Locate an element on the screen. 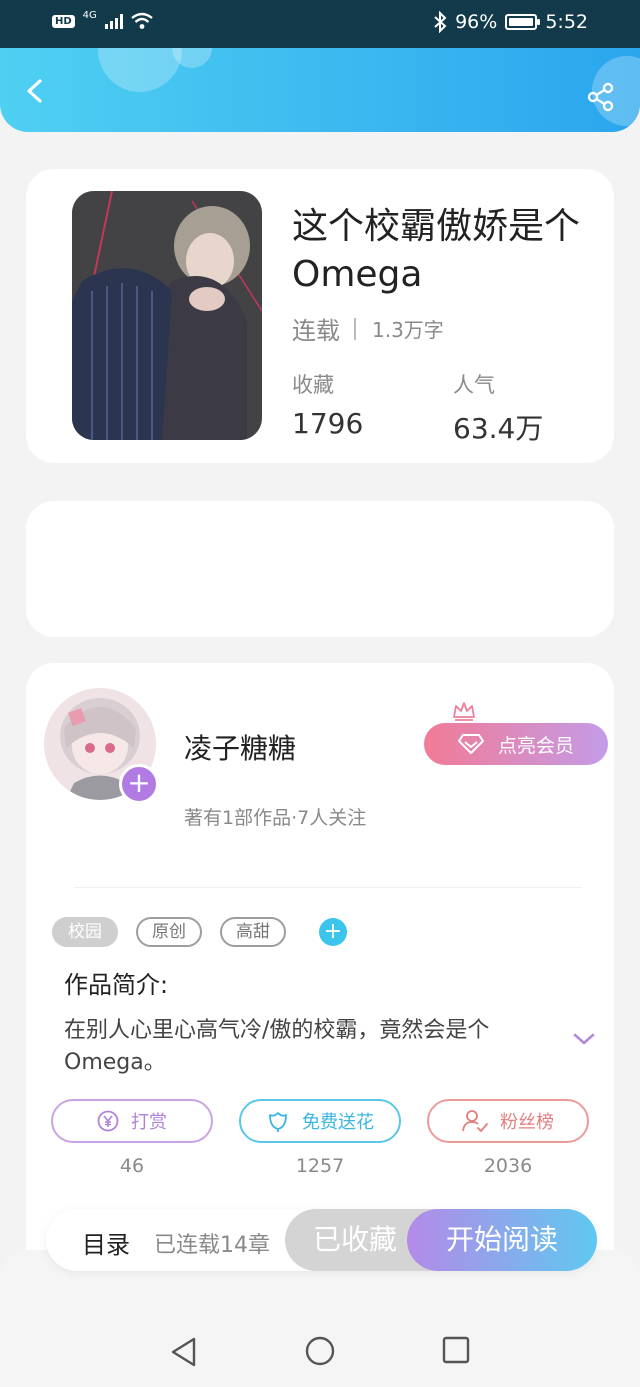  reward-button: 打赏 is located at coordinates (132, 1121).